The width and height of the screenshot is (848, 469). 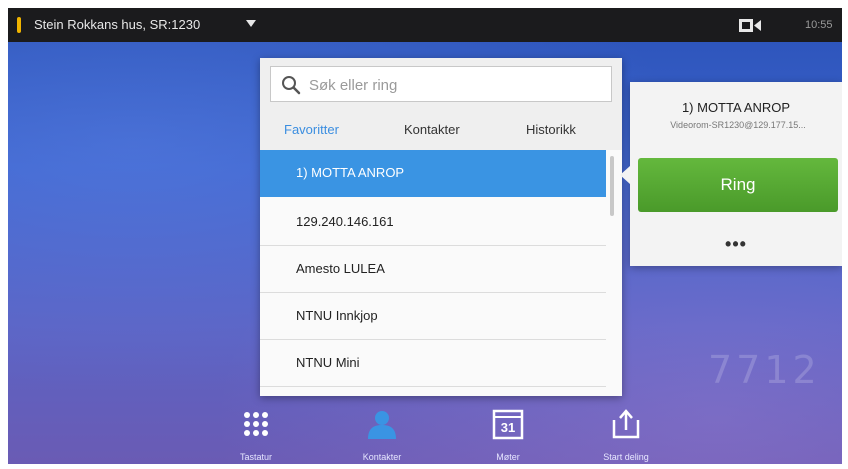 I want to click on dock-label: Møter, so click(x=508, y=457).